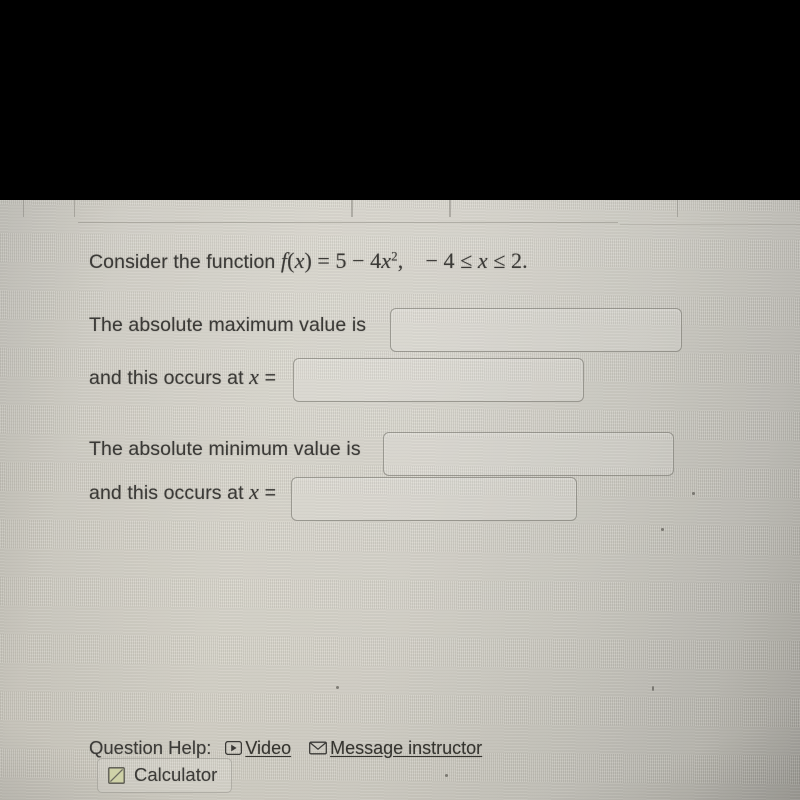 Image resolution: width=800 pixels, height=800 pixels. What do you see at coordinates (466, 260) in the screenshot?
I see `domain-relation-left: ≤` at bounding box center [466, 260].